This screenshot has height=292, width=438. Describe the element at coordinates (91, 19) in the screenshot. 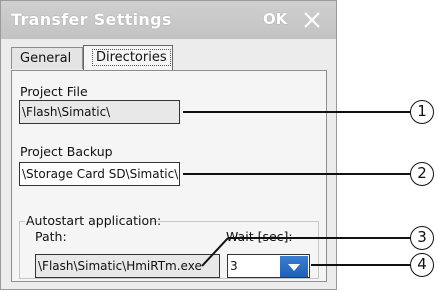

I see `dialog-title: Transfer Settings` at that location.